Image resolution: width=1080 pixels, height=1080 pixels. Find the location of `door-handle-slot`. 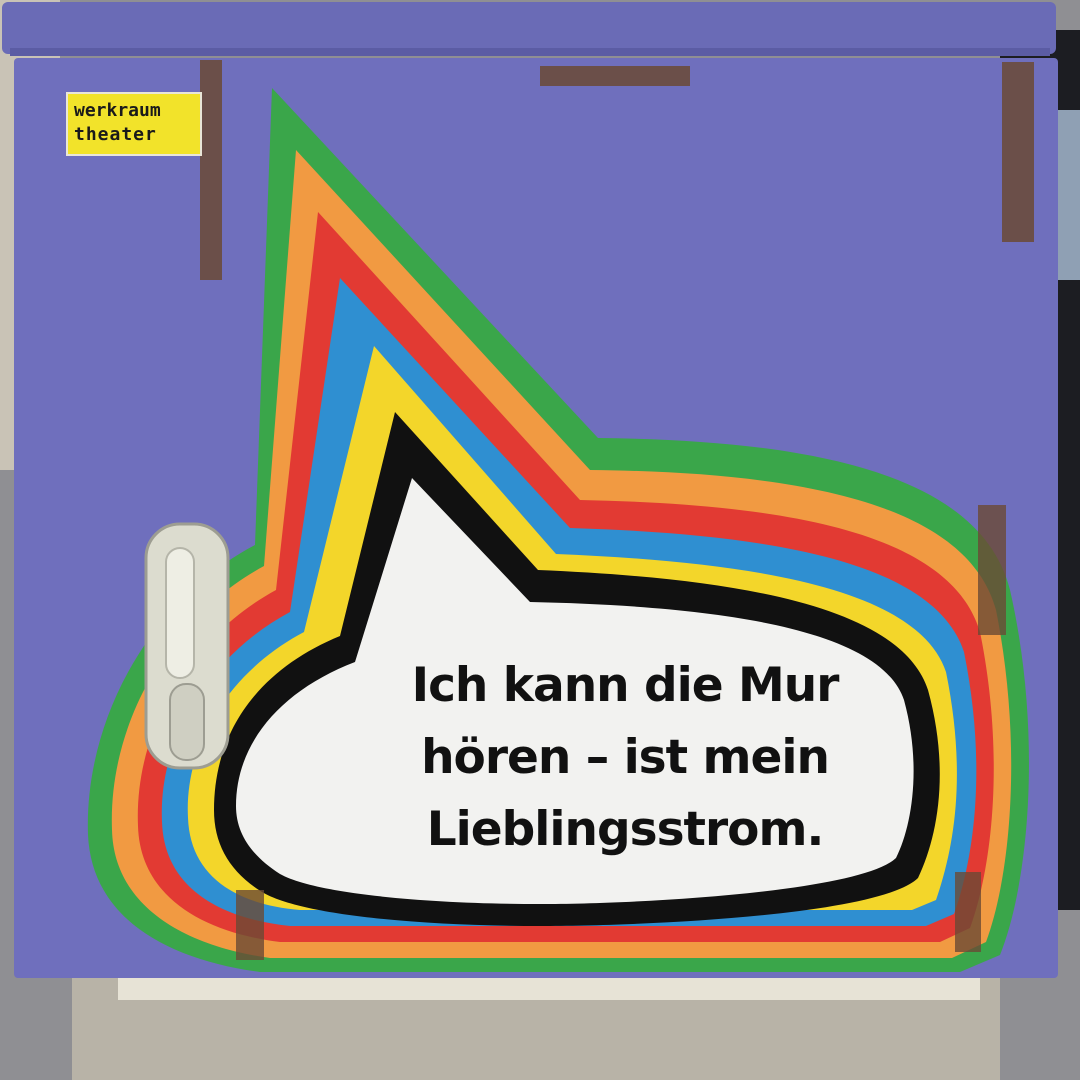

door-handle-slot is located at coordinates (180, 613).